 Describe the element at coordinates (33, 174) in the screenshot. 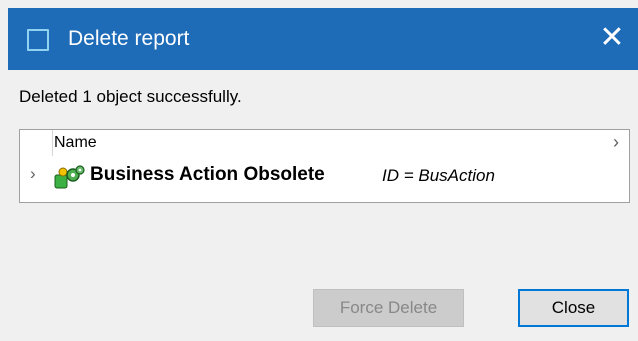

I see `expand-chevron-icon: ›` at that location.